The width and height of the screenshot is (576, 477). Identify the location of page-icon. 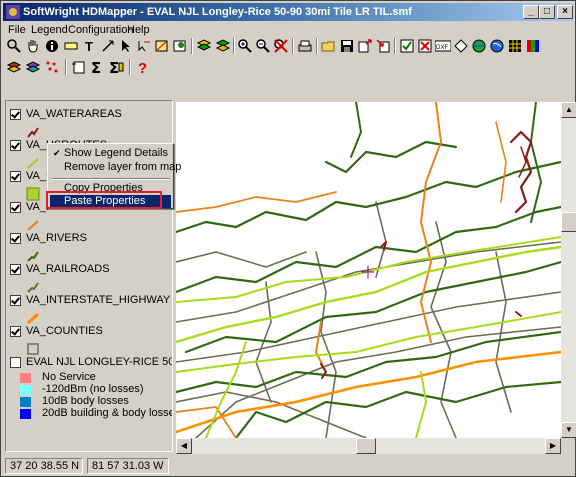
(78, 67).